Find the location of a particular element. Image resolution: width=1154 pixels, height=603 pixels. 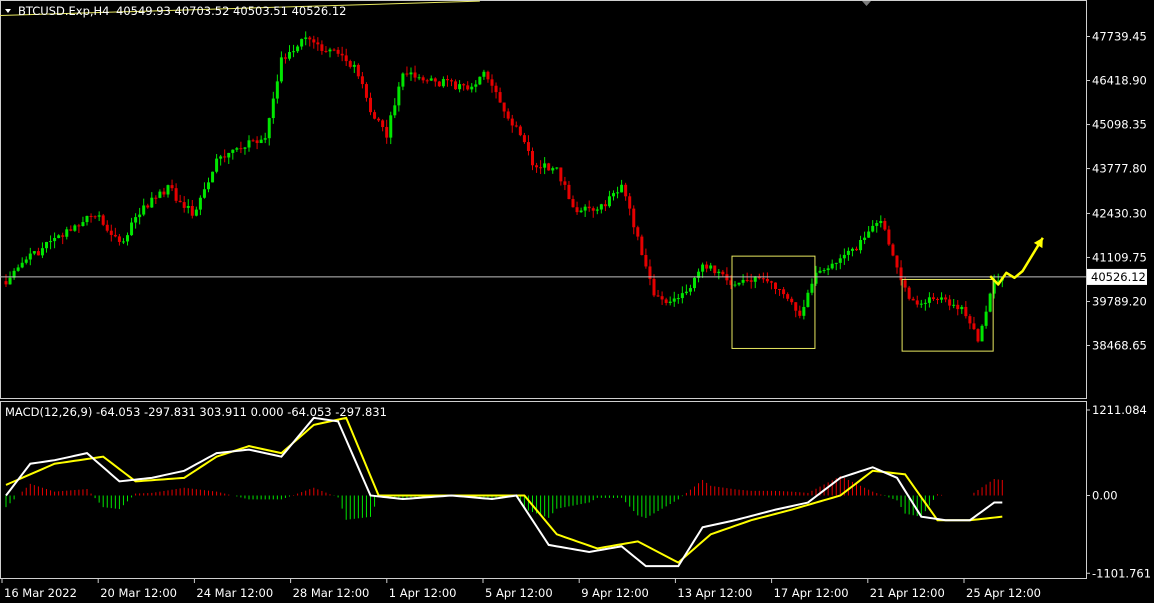

price-tick-label: 41109.75 is located at coordinates (1119, 257).